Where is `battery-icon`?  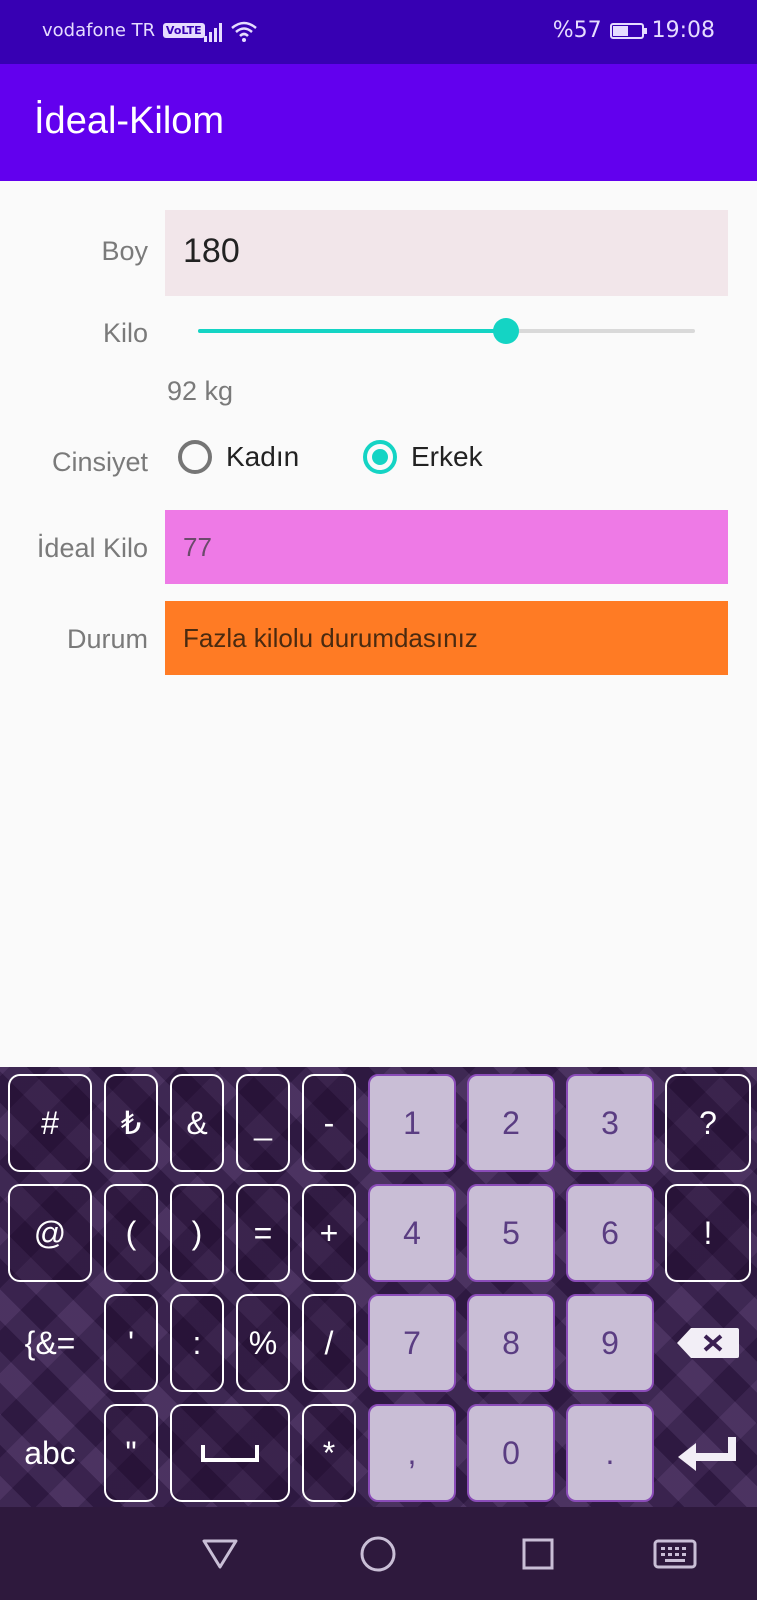 battery-icon is located at coordinates (628, 30).